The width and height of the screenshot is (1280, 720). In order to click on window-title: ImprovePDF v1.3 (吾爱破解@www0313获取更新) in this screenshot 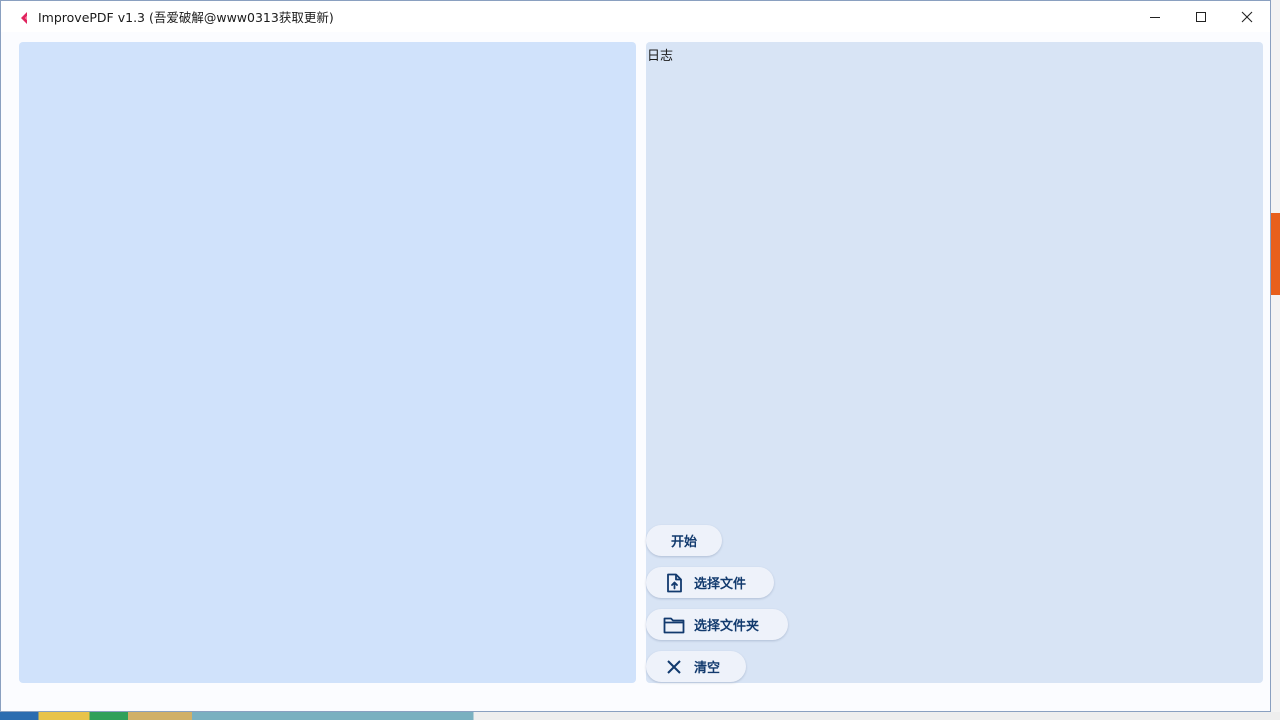, I will do `click(186, 17)`.